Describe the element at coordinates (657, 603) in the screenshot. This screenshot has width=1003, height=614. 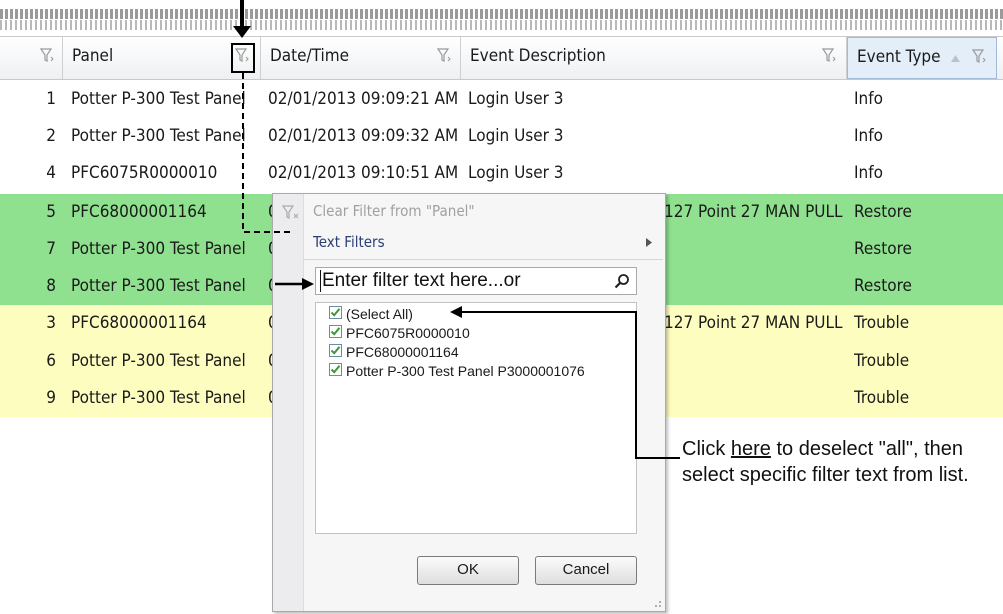
I see `resize-grip-icon` at that location.